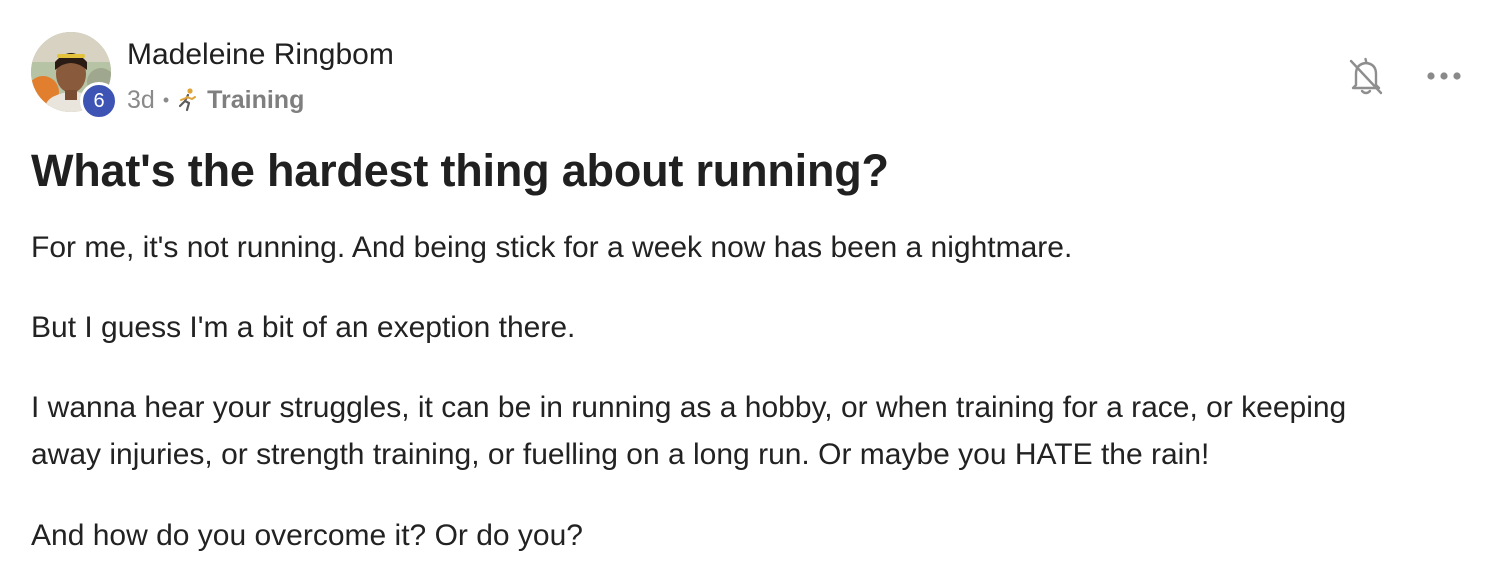  I want to click on more-horizontal-icon, so click(1444, 76).